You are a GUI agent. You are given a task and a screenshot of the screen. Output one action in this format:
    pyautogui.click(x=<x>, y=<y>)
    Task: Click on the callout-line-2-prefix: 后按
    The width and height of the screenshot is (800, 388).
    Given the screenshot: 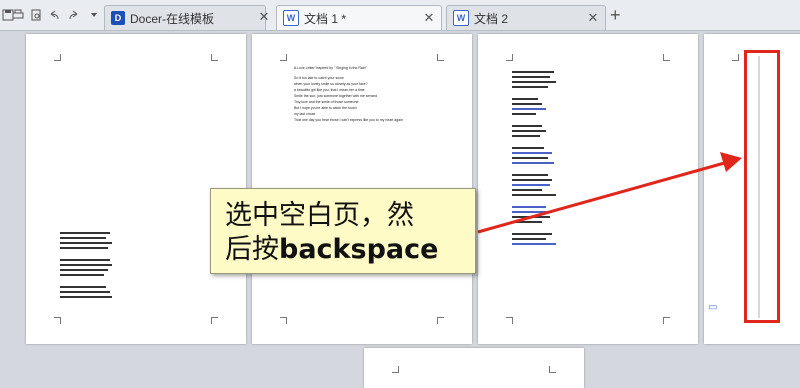 What is the action you would take?
    pyautogui.click(x=252, y=249)
    